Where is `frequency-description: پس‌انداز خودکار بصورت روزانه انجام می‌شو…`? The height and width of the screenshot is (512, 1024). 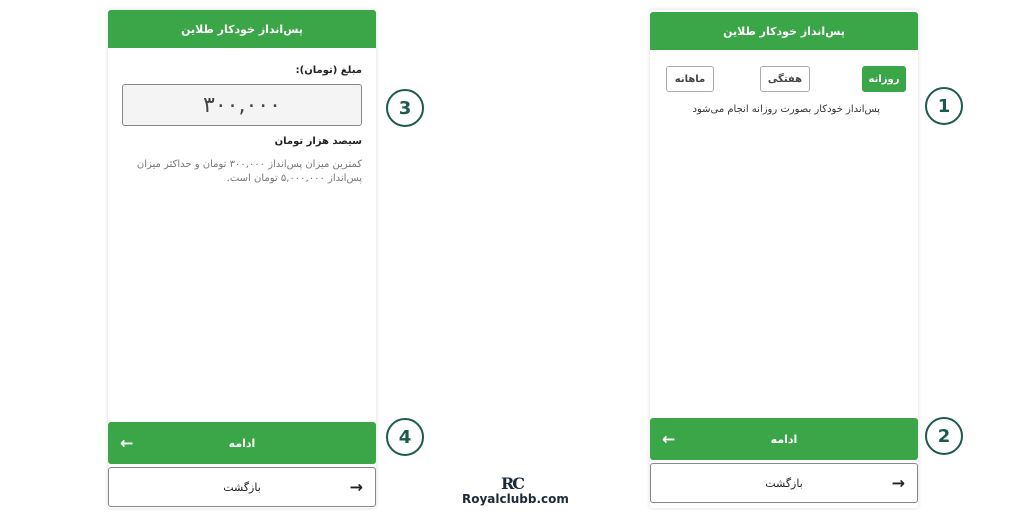
frequency-description: پس‌انداز خودکار بصورت روزانه انجام می‌شو… is located at coordinates (786, 109).